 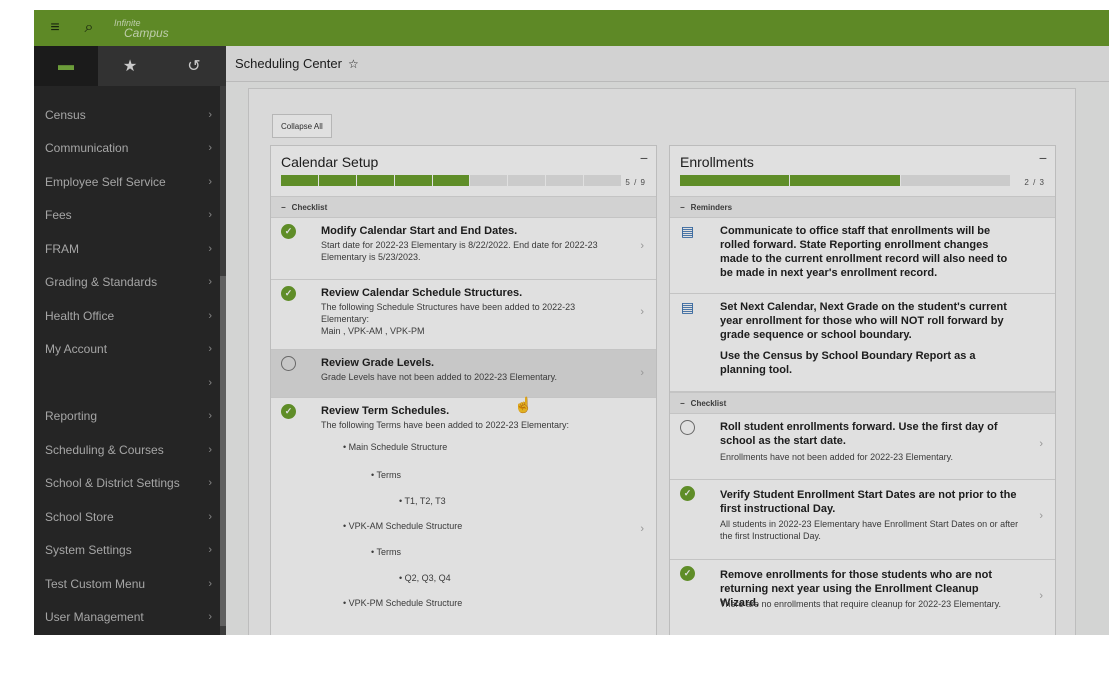 What do you see at coordinates (711, 207) in the screenshot?
I see `section-label: Reminders` at bounding box center [711, 207].